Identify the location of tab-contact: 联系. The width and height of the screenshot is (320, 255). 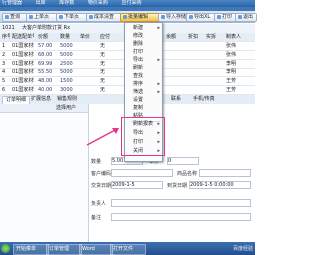
(176, 99).